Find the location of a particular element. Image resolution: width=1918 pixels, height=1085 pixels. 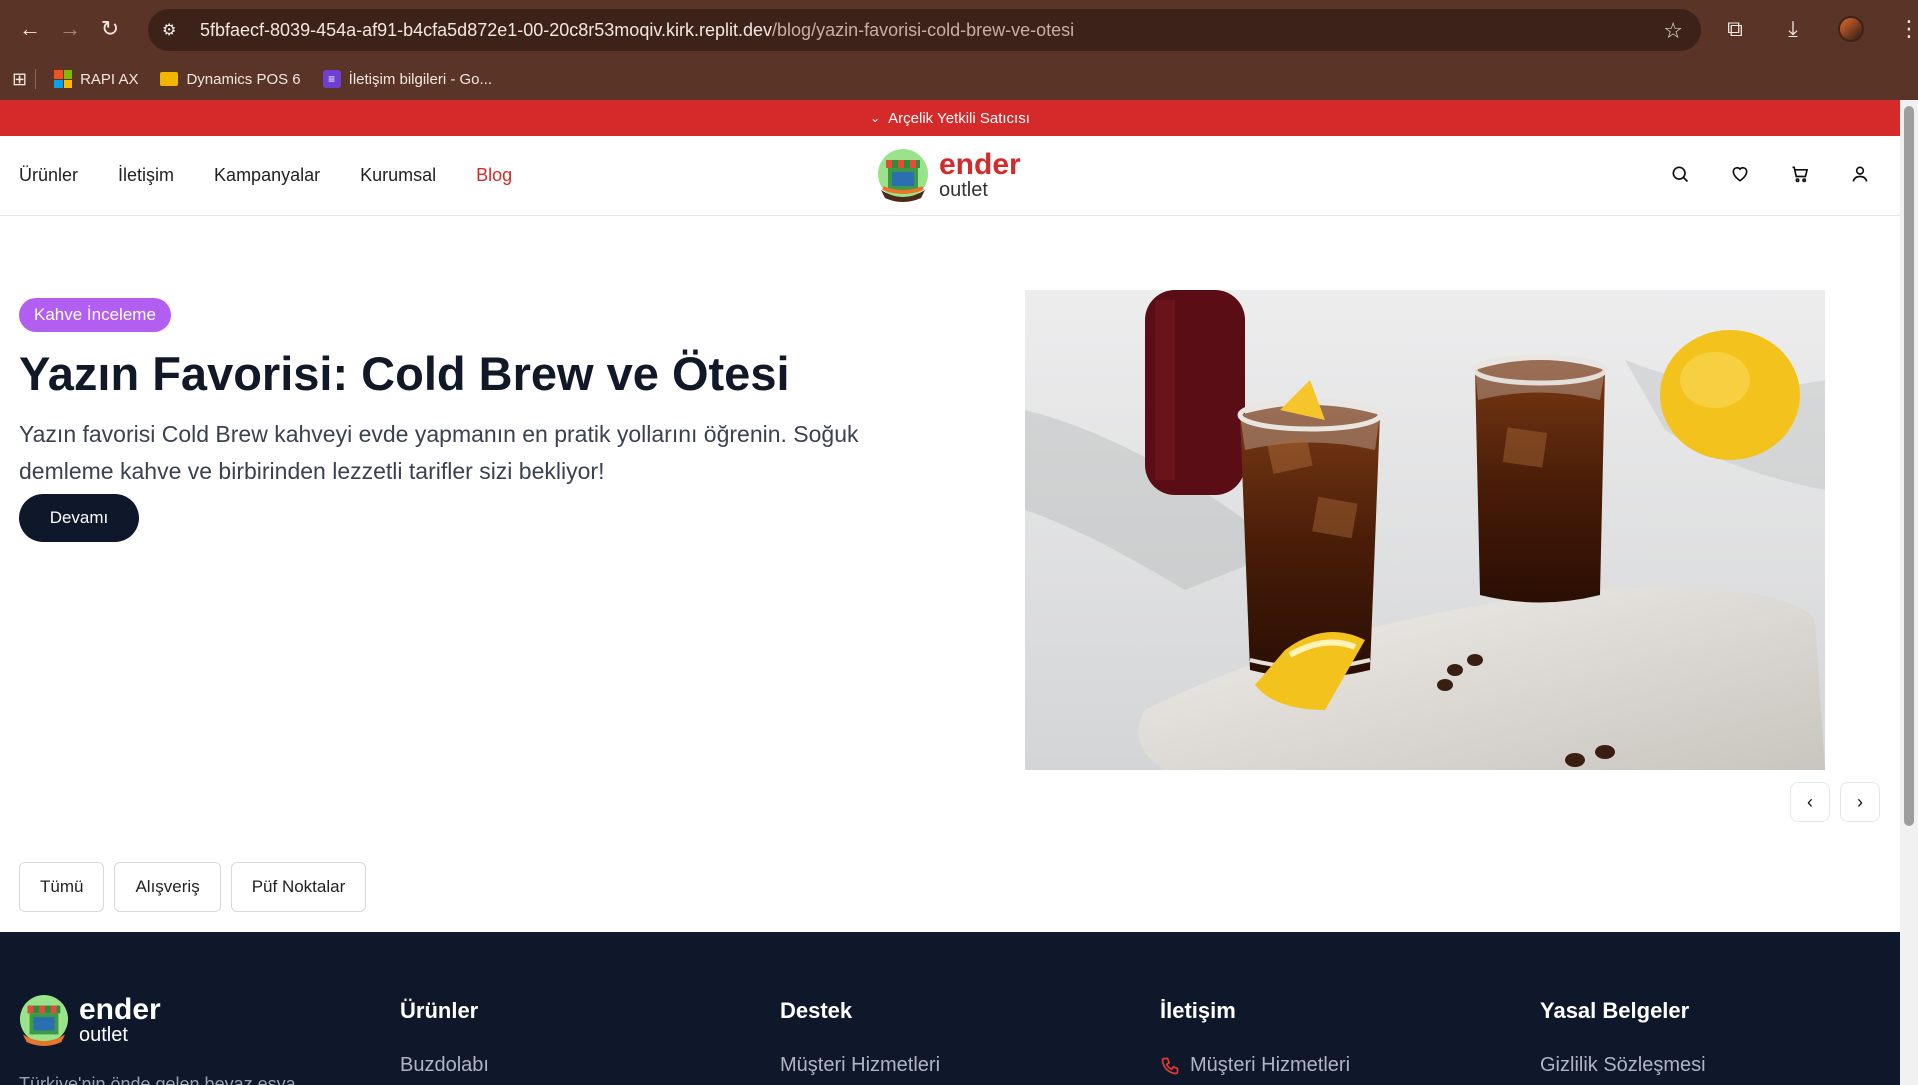

carousel-next-button: › is located at coordinates (1860, 802).